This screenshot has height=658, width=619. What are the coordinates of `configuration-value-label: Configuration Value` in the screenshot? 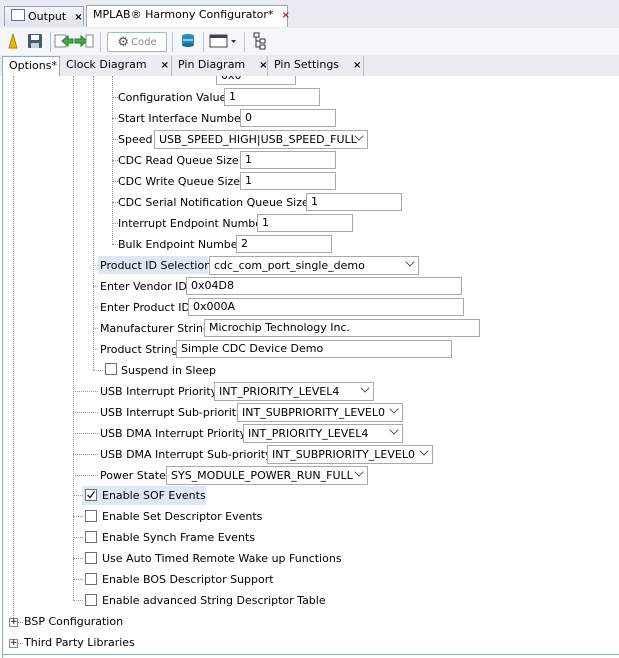 It's located at (172, 97).